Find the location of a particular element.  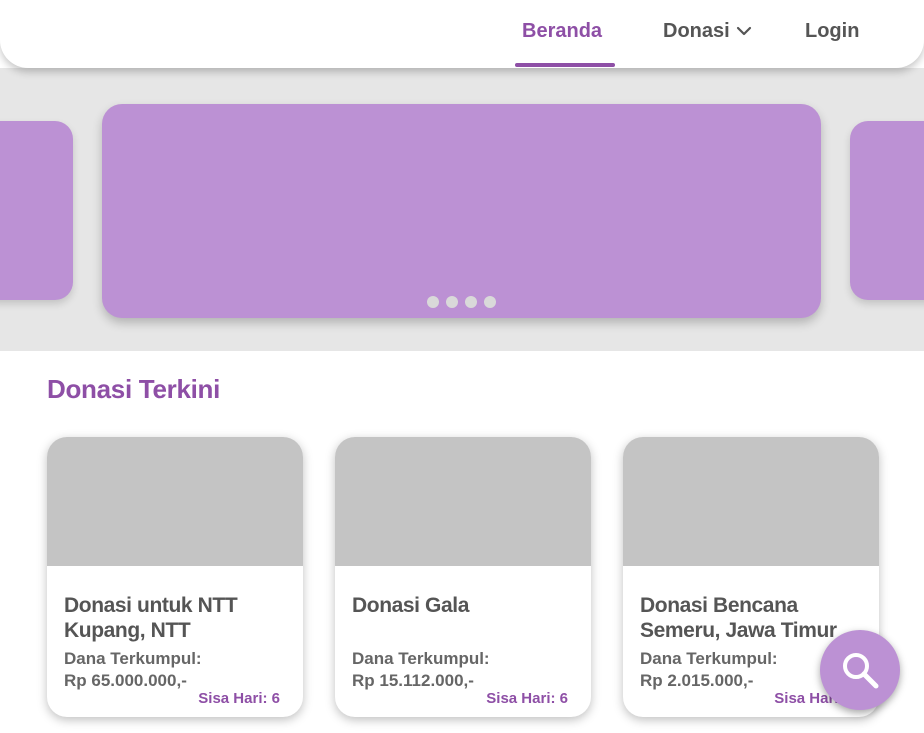

nav-login-link: Login is located at coordinates (832, 31).